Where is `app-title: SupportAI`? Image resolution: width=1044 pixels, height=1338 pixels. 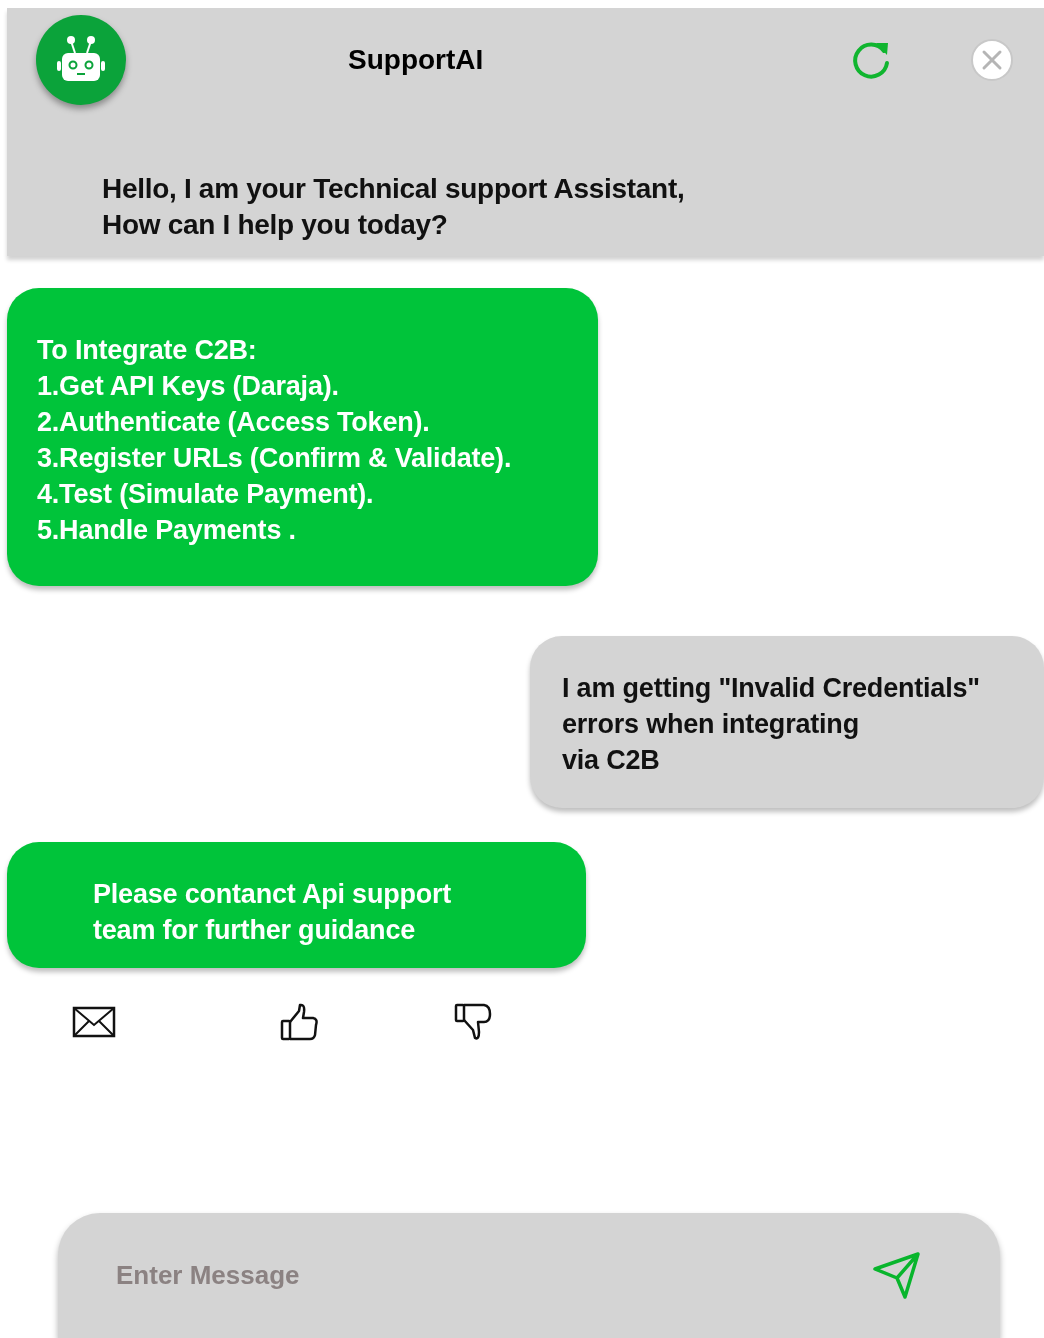
app-title: SupportAI is located at coordinates (416, 60).